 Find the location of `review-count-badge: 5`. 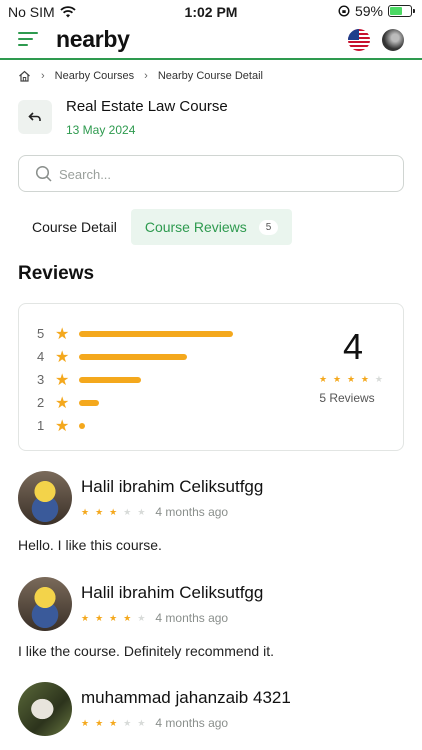

review-count-badge: 5 is located at coordinates (268, 227).